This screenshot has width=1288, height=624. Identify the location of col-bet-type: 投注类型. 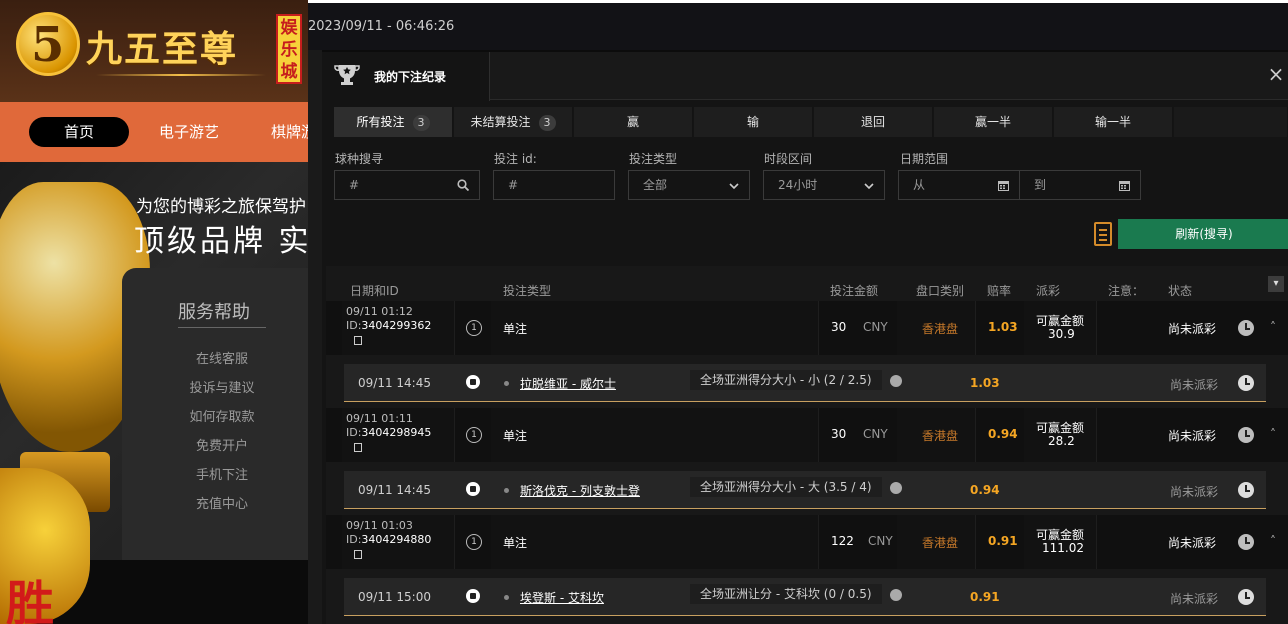
(527, 291).